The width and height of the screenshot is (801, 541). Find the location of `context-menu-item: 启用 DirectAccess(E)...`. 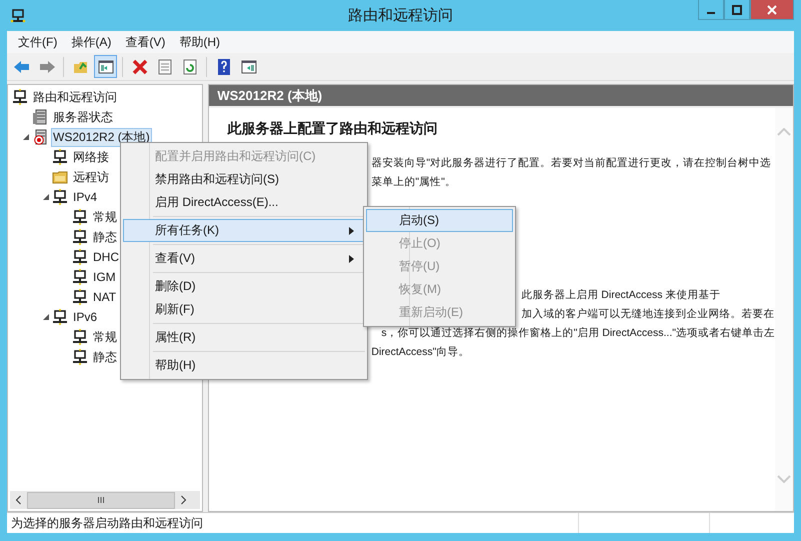

context-menu-item: 启用 DirectAccess(E)... is located at coordinates (244, 202).